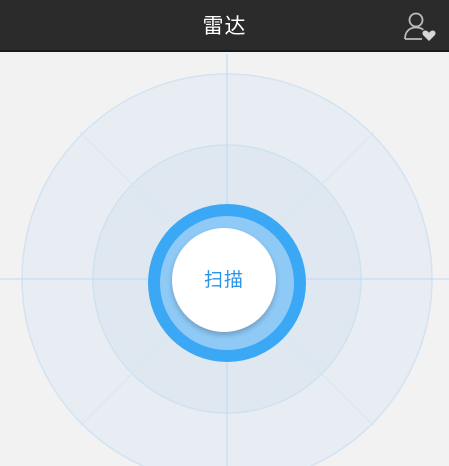 This screenshot has height=466, width=449. I want to click on user-profile-button, so click(420, 26).